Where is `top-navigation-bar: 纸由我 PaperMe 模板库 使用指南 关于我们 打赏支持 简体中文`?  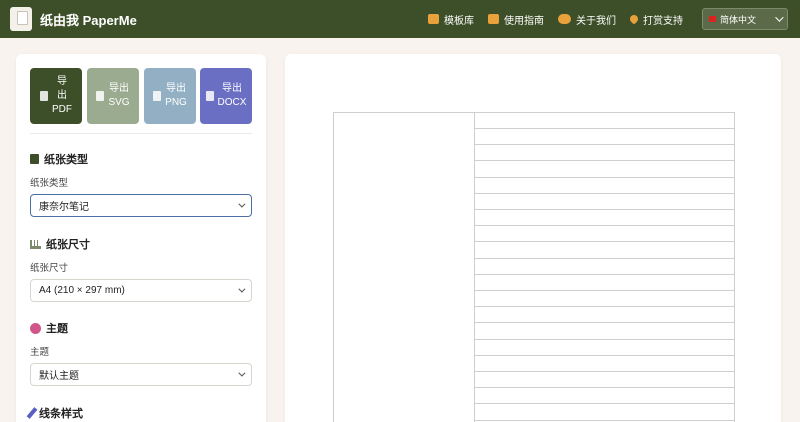
top-navigation-bar: 纸由我 PaperMe 模板库 使用指南 关于我们 打赏支持 简体中文 is located at coordinates (400, 19).